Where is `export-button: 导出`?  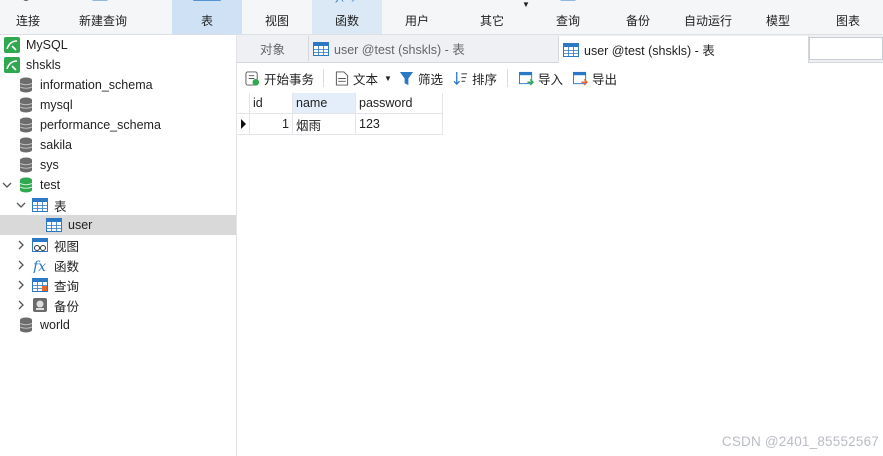
export-button: 导出 is located at coordinates (595, 78).